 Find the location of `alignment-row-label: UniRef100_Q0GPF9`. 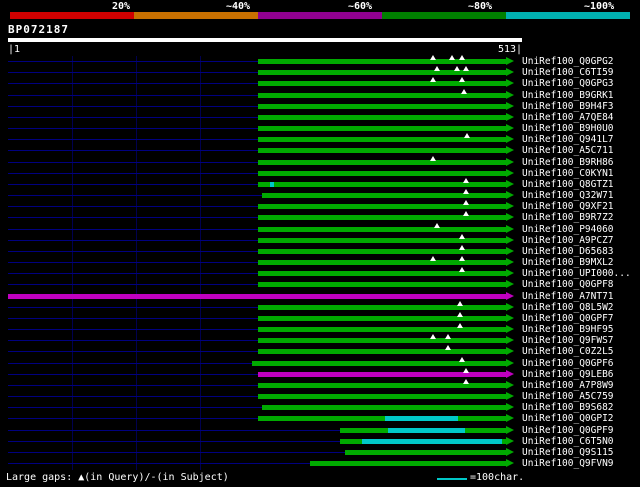

alignment-row-label: UniRef100_Q0GPF9 is located at coordinates (568, 430).